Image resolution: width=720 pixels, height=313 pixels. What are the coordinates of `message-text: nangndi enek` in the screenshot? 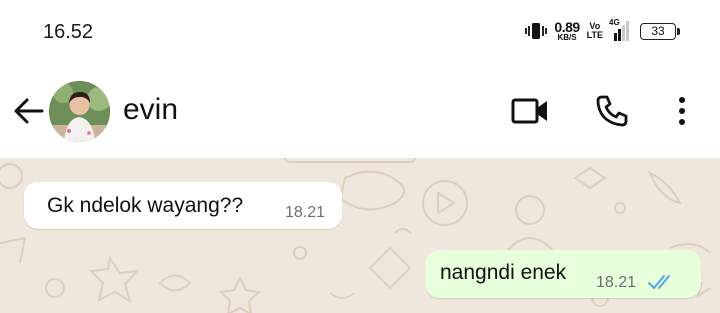 It's located at (503, 272).